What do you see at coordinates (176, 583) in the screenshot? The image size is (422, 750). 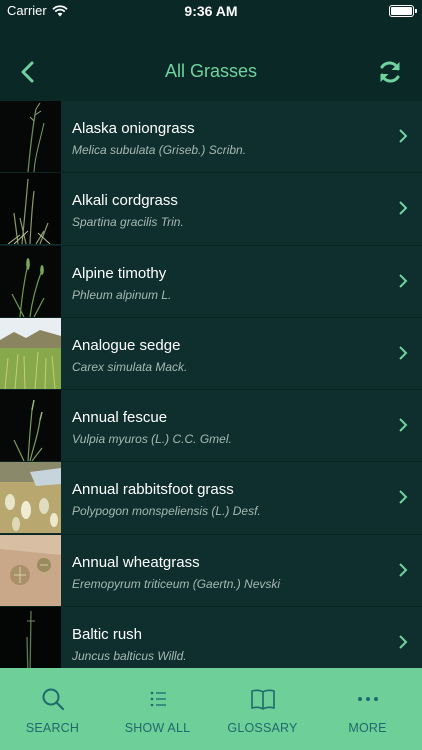 I see `scientific-name: Eremopyrum triticeum (Gaertn.) Nevski` at bounding box center [176, 583].